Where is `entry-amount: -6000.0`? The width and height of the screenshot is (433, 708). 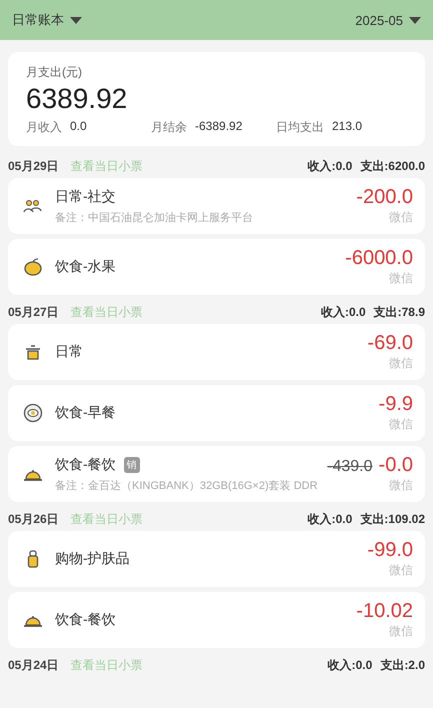
entry-amount: -6000.0 is located at coordinates (379, 258).